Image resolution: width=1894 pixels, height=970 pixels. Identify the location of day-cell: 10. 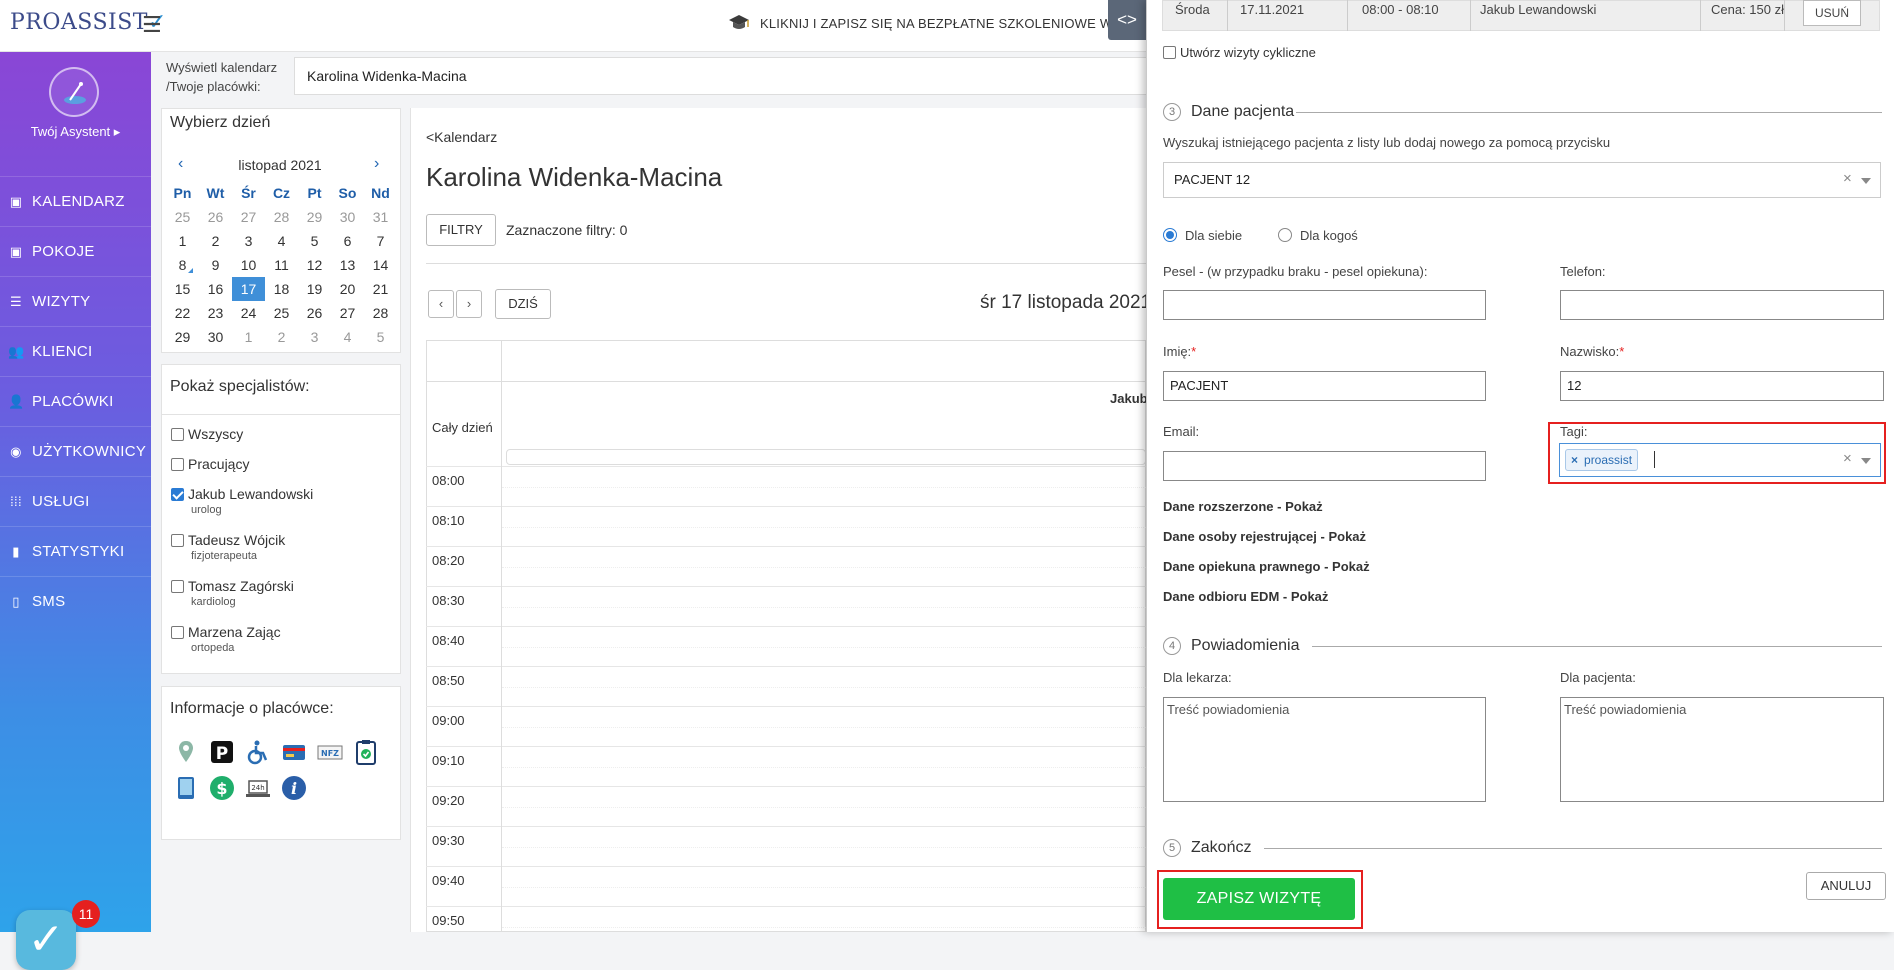
(248, 265).